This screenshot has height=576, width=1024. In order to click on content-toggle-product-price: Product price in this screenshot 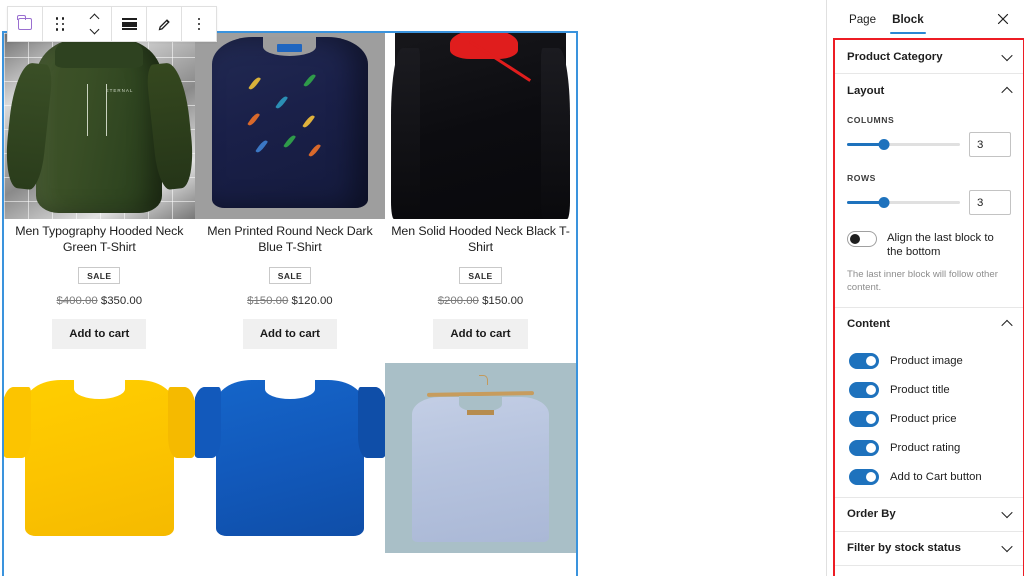, I will do `click(929, 418)`.